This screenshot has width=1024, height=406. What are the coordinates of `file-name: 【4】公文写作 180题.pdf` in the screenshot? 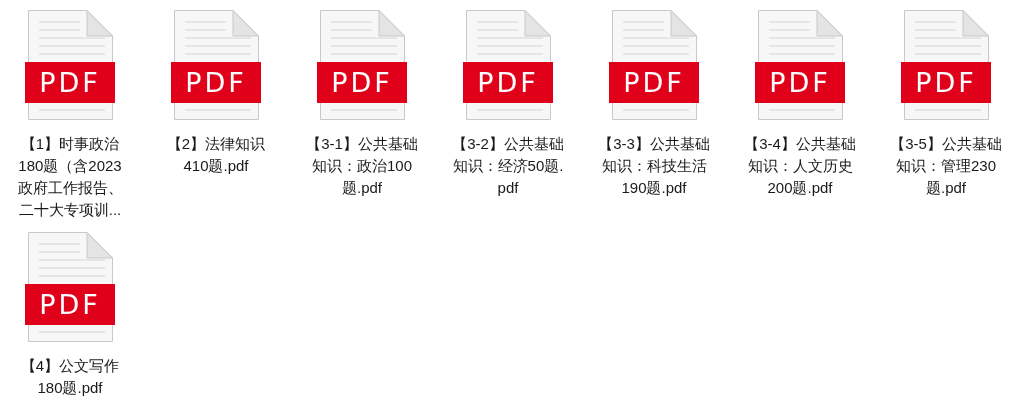 It's located at (70, 377).